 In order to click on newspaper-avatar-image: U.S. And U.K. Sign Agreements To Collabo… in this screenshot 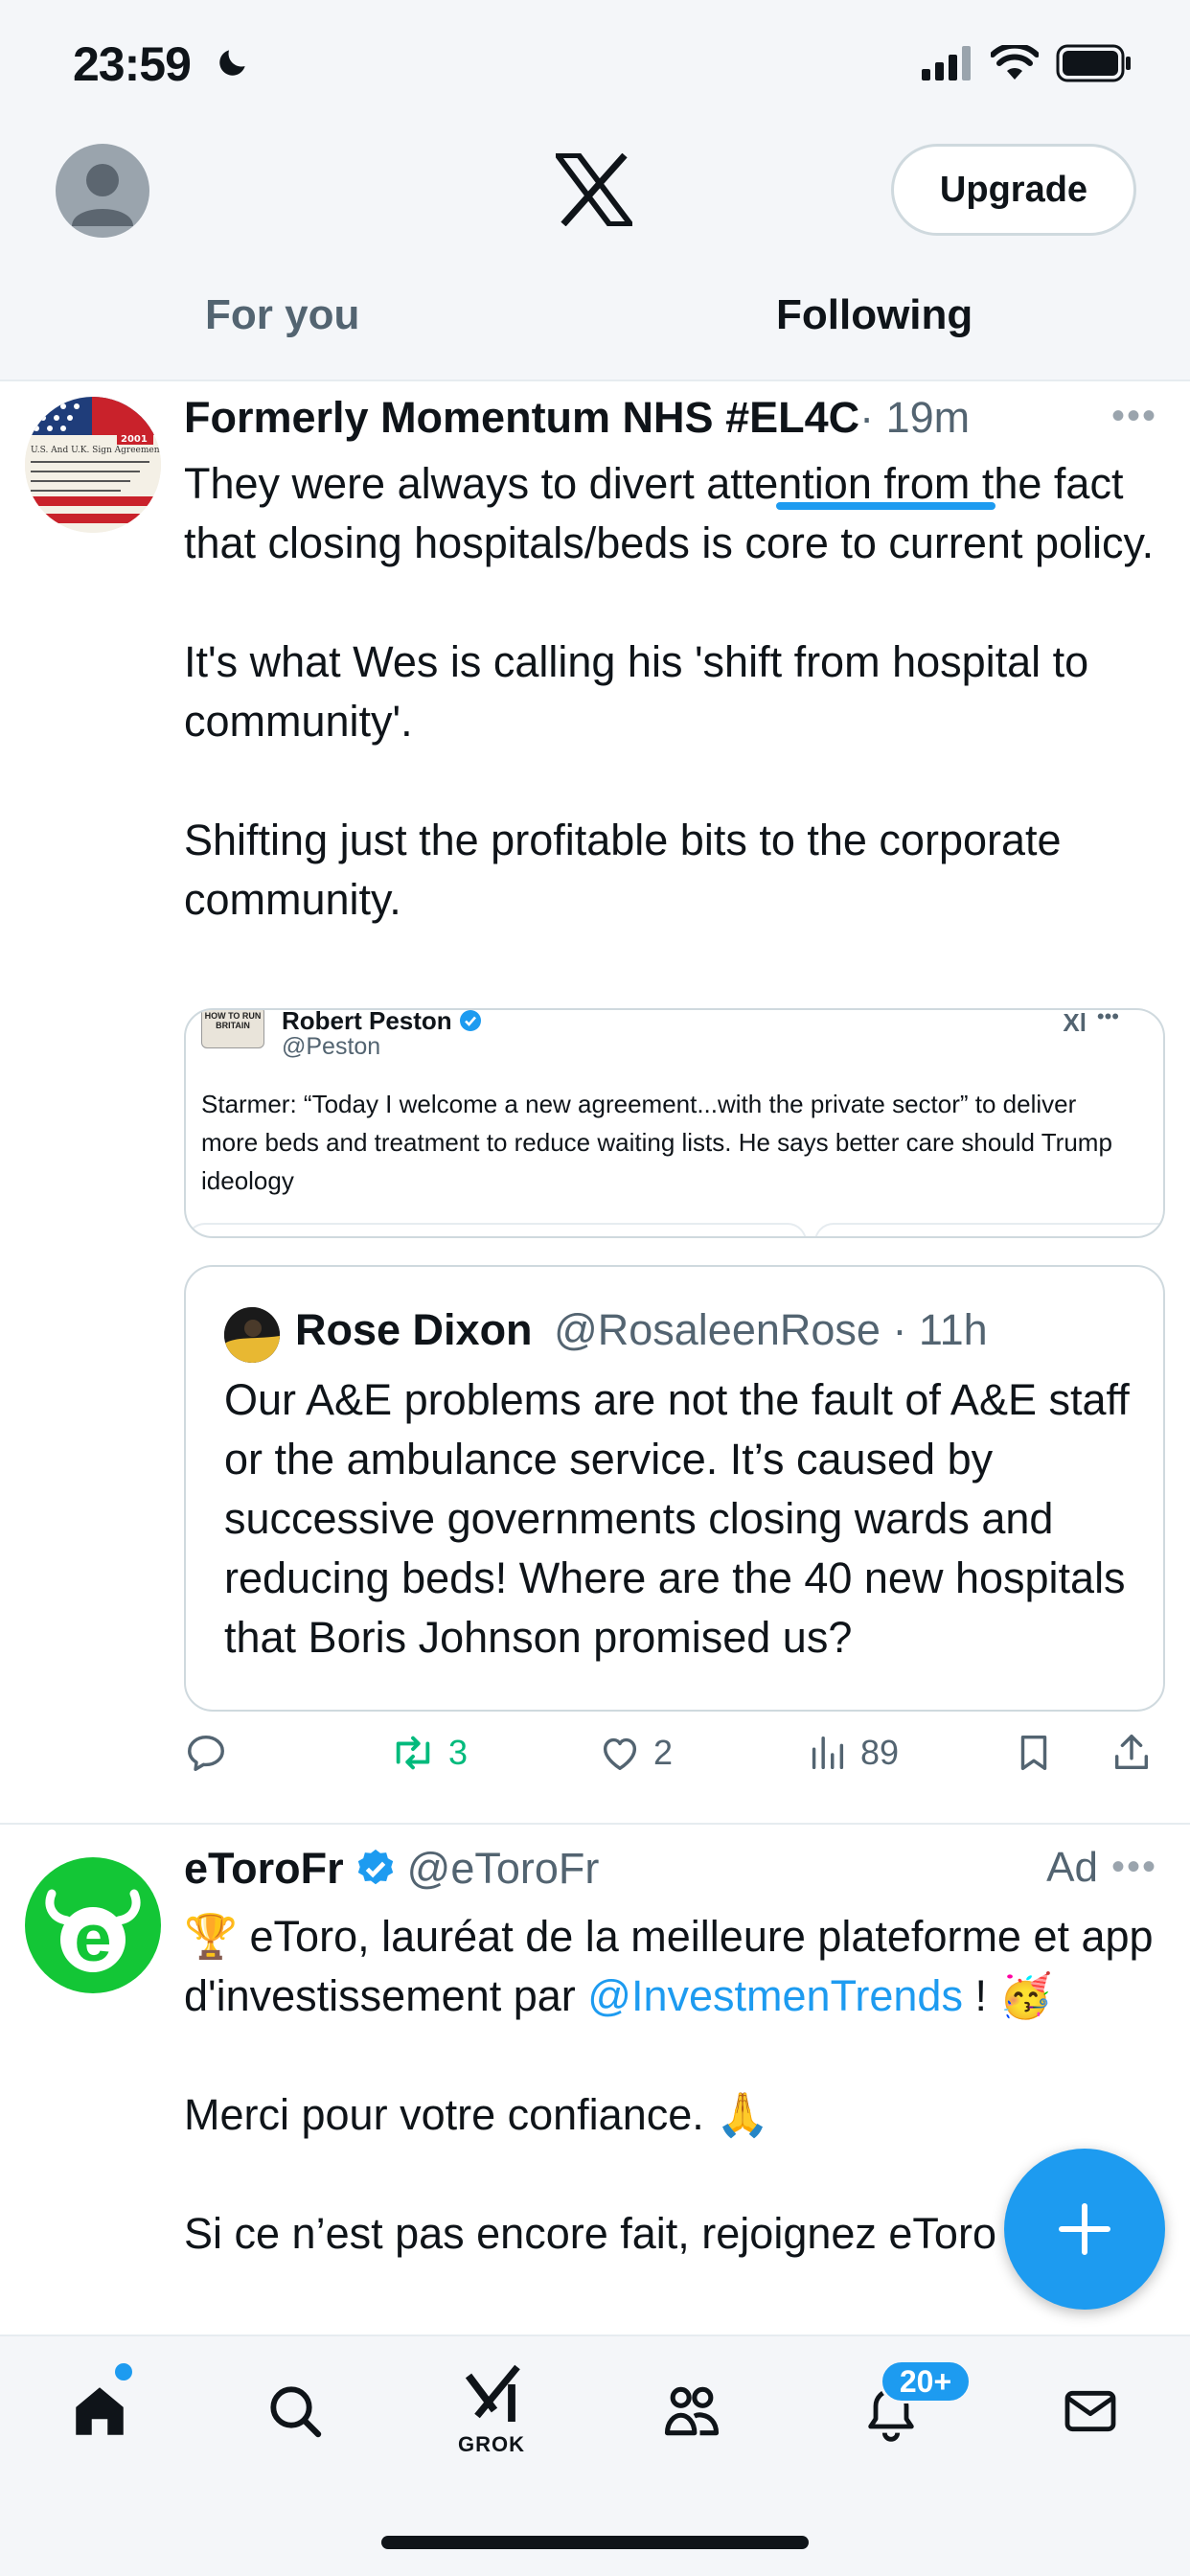, I will do `click(93, 465)`.